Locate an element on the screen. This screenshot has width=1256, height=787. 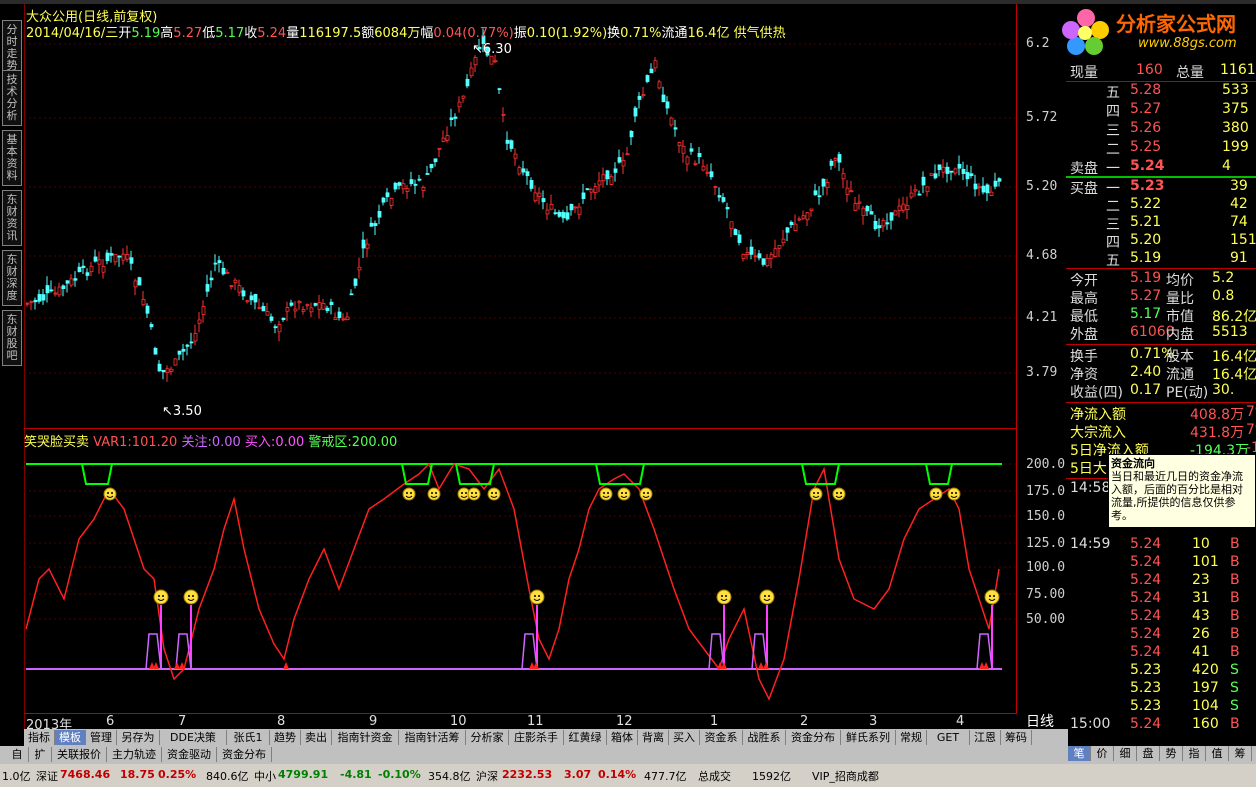
x-label: 12 is located at coordinates (624, 721).